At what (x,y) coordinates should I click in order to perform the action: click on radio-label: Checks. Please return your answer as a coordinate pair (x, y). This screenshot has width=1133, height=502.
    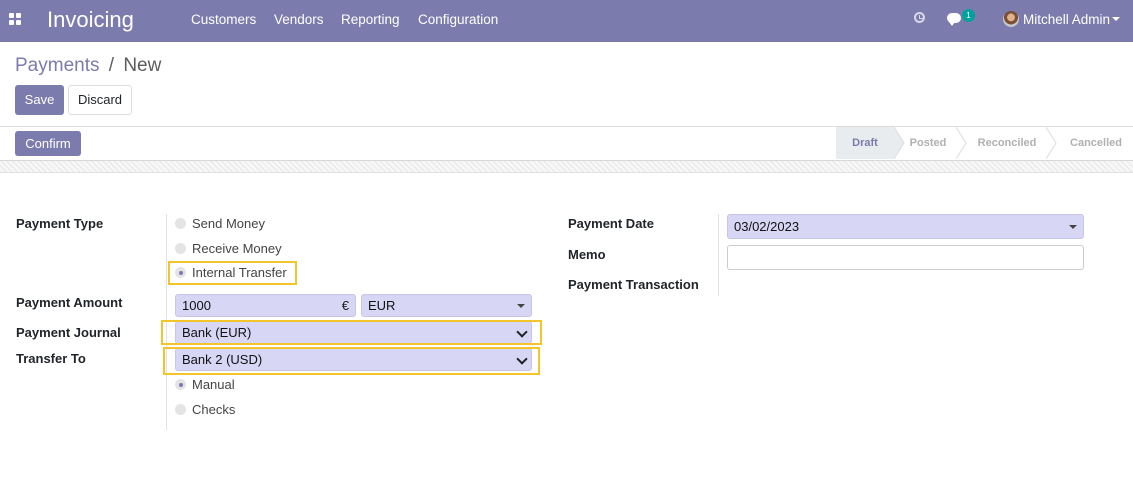
    Looking at the image, I should click on (214, 409).